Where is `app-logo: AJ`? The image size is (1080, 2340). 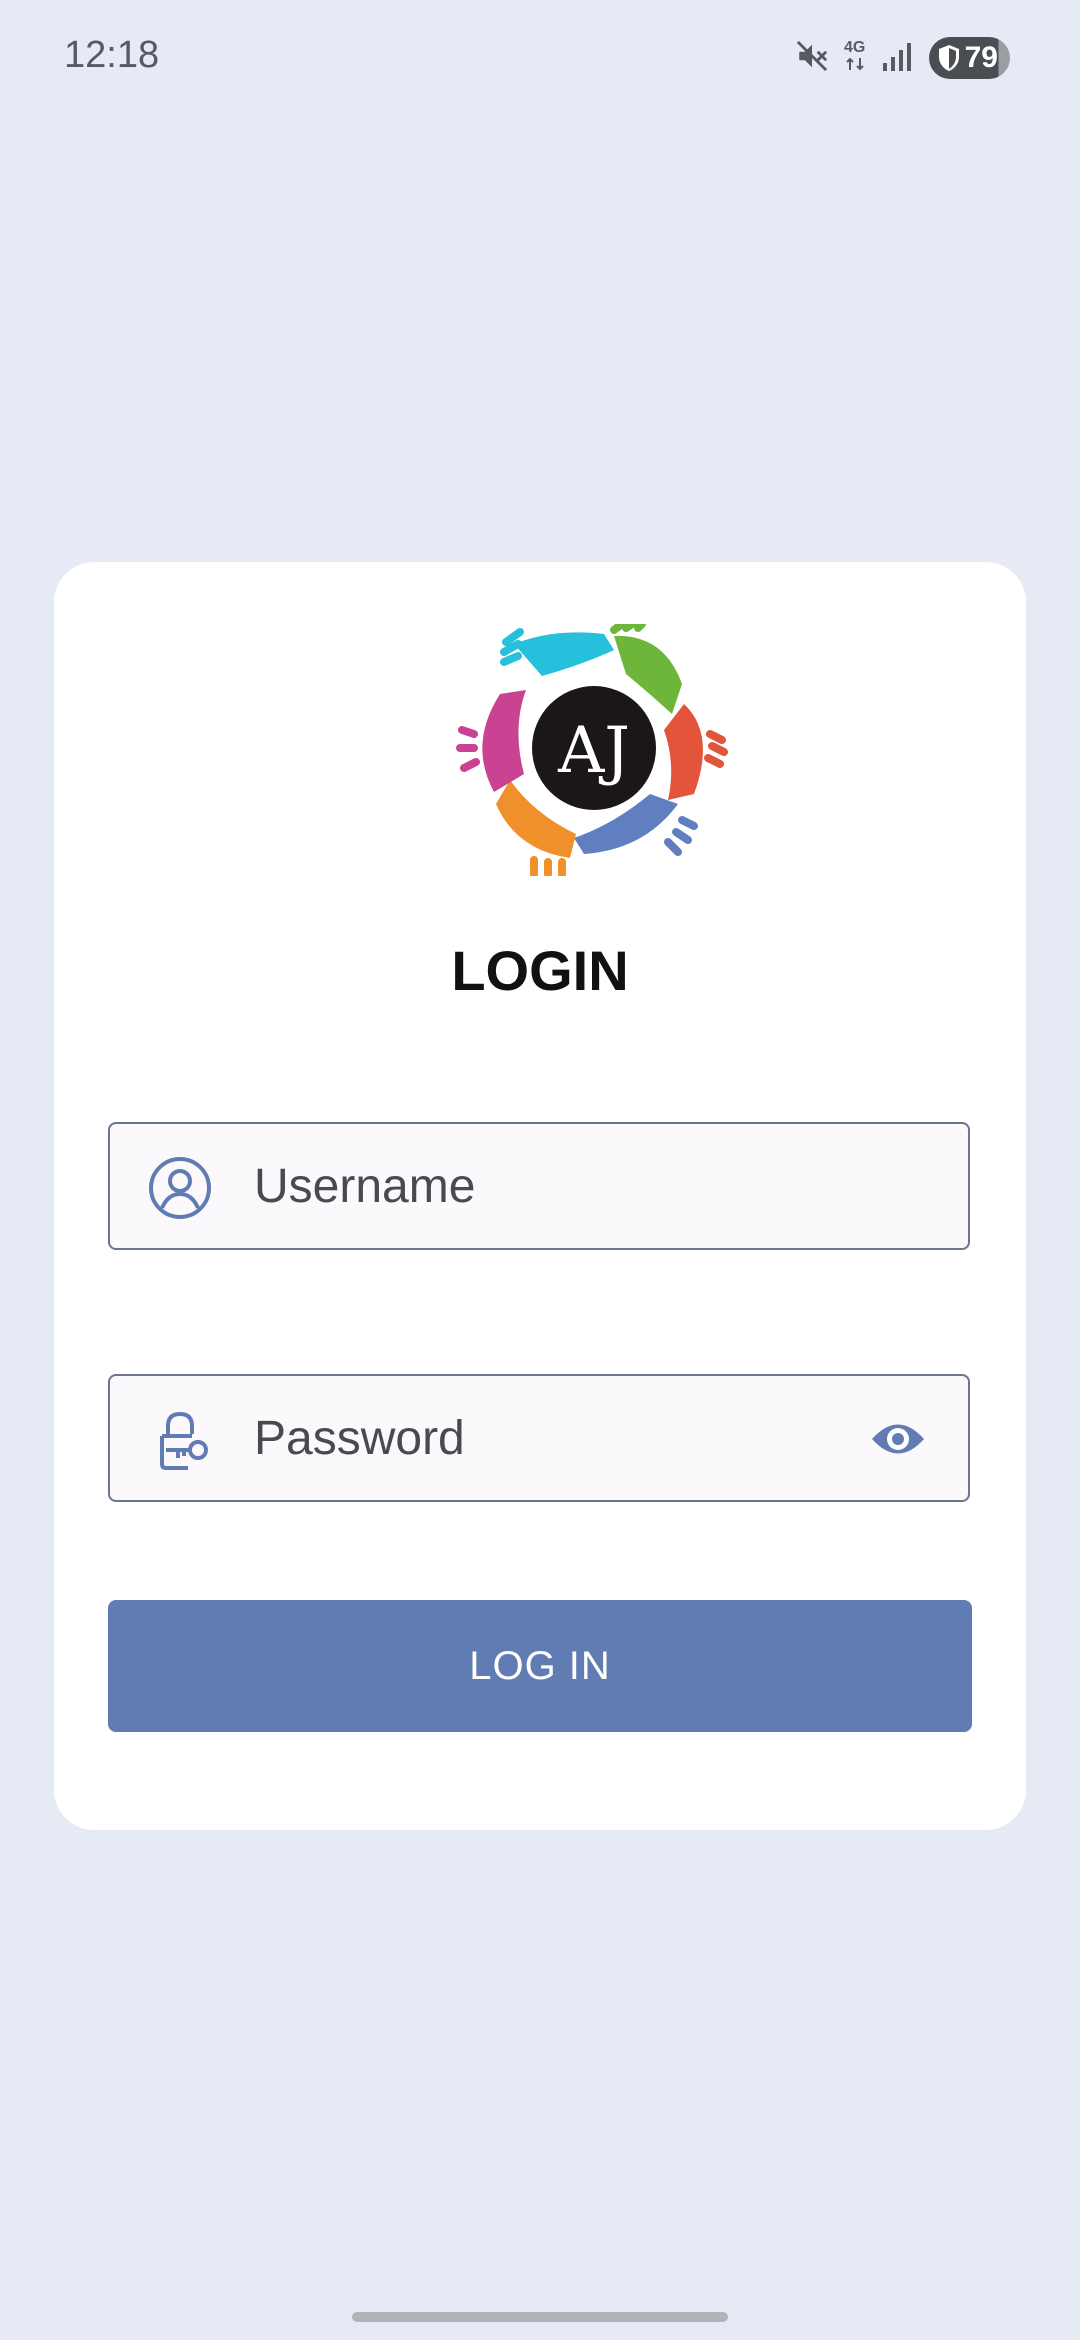 app-logo: AJ is located at coordinates (594, 749).